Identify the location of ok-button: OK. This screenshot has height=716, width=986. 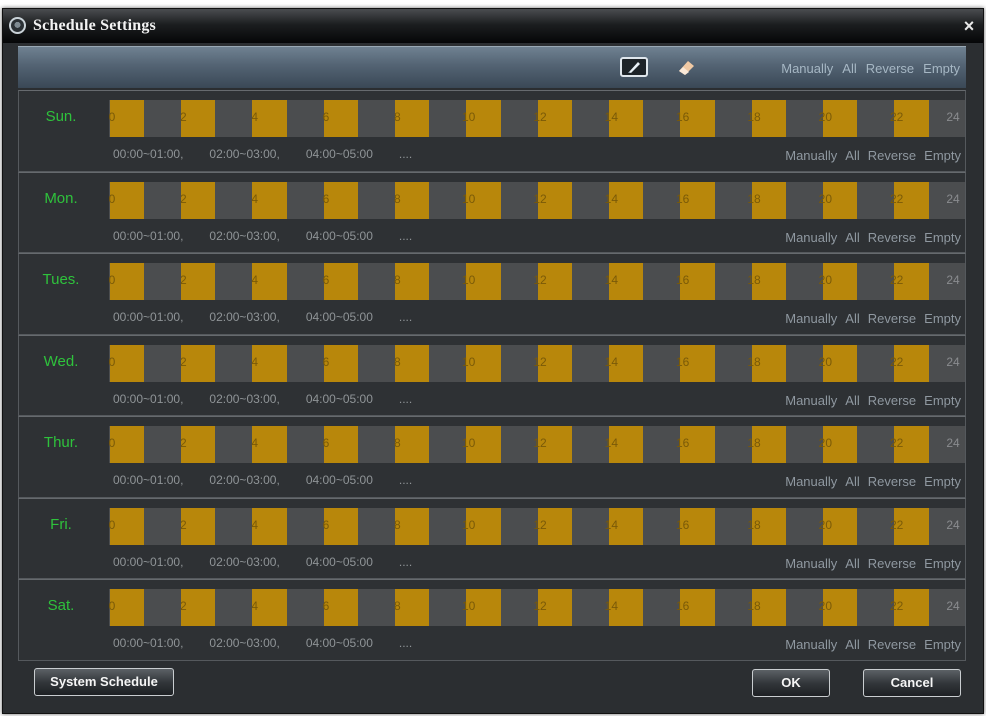
(791, 683).